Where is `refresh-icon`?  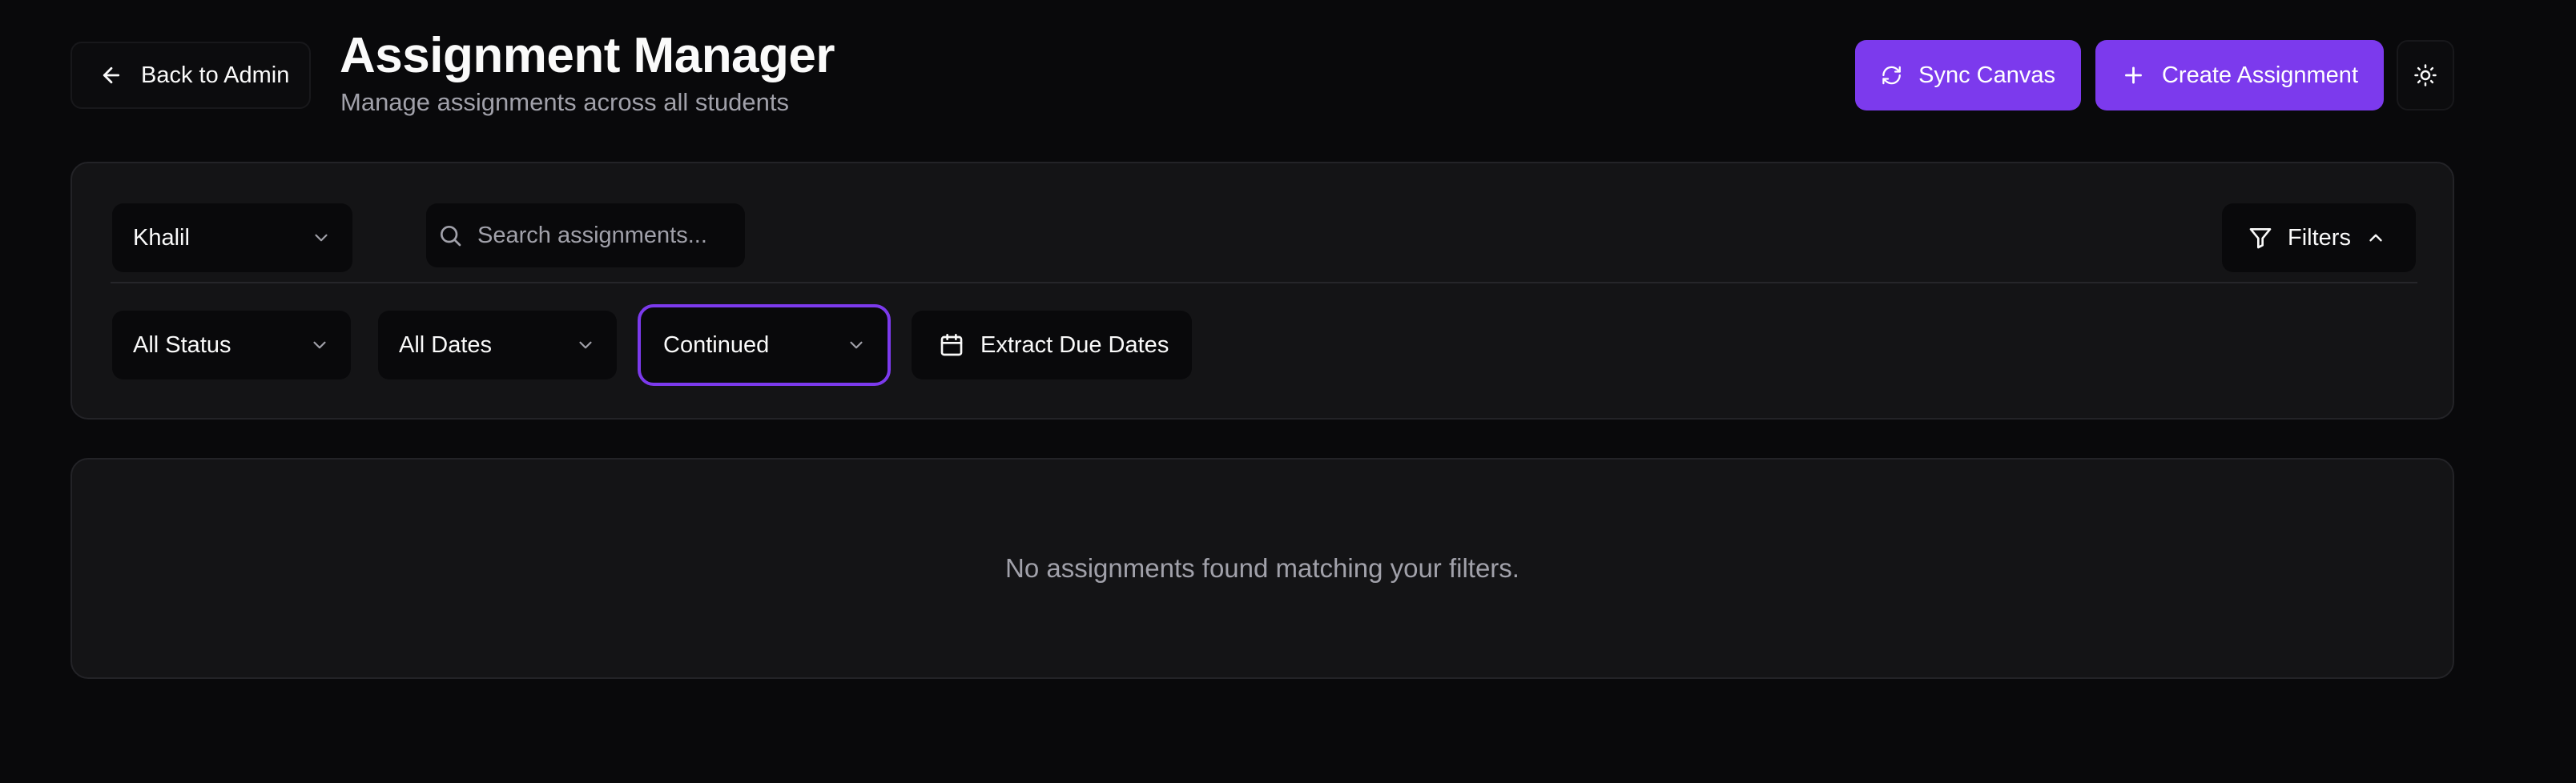
refresh-icon is located at coordinates (1891, 76).